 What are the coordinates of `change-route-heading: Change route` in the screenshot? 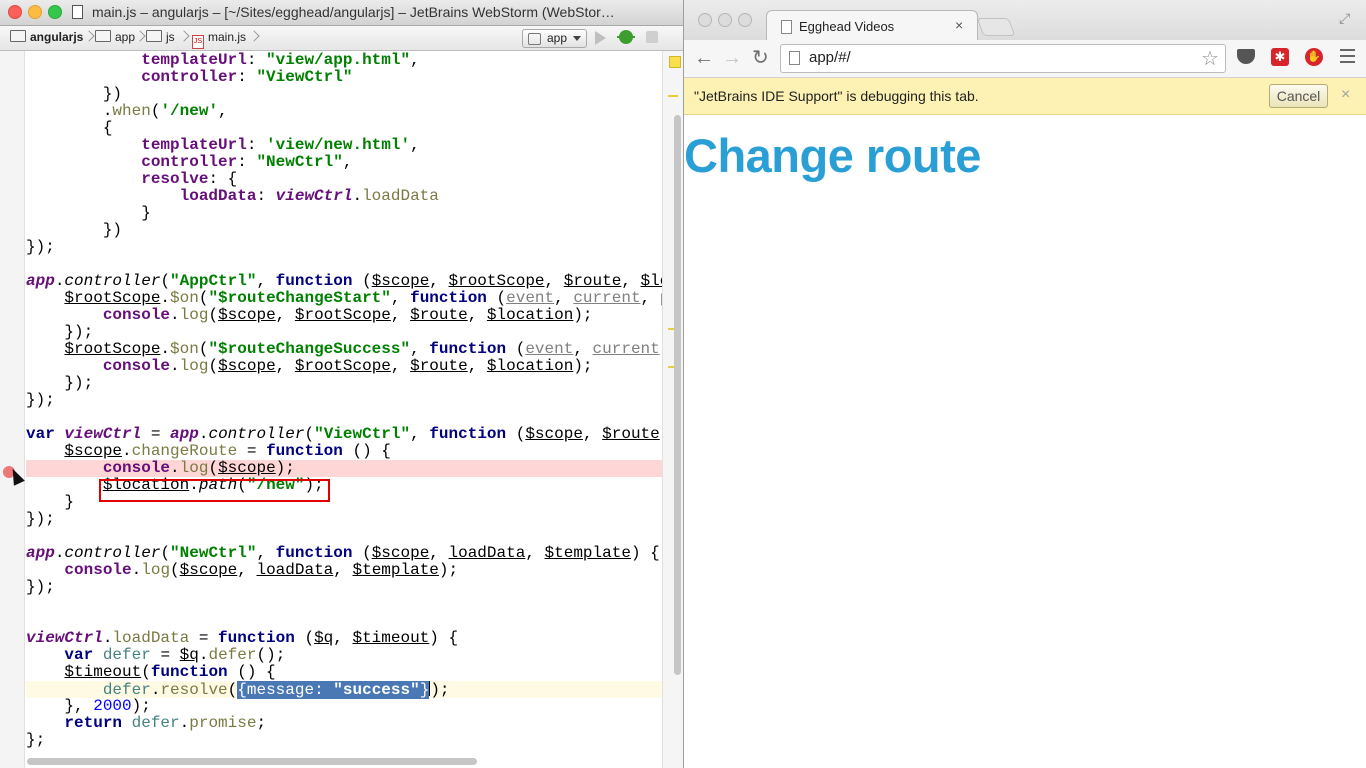 It's located at (832, 155).